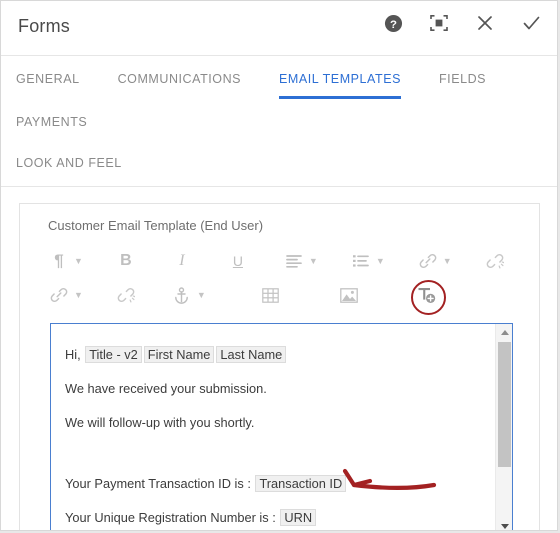  Describe the element at coordinates (179, 77) in the screenshot. I see `tab-communications: COMMUNICATIONS` at that location.